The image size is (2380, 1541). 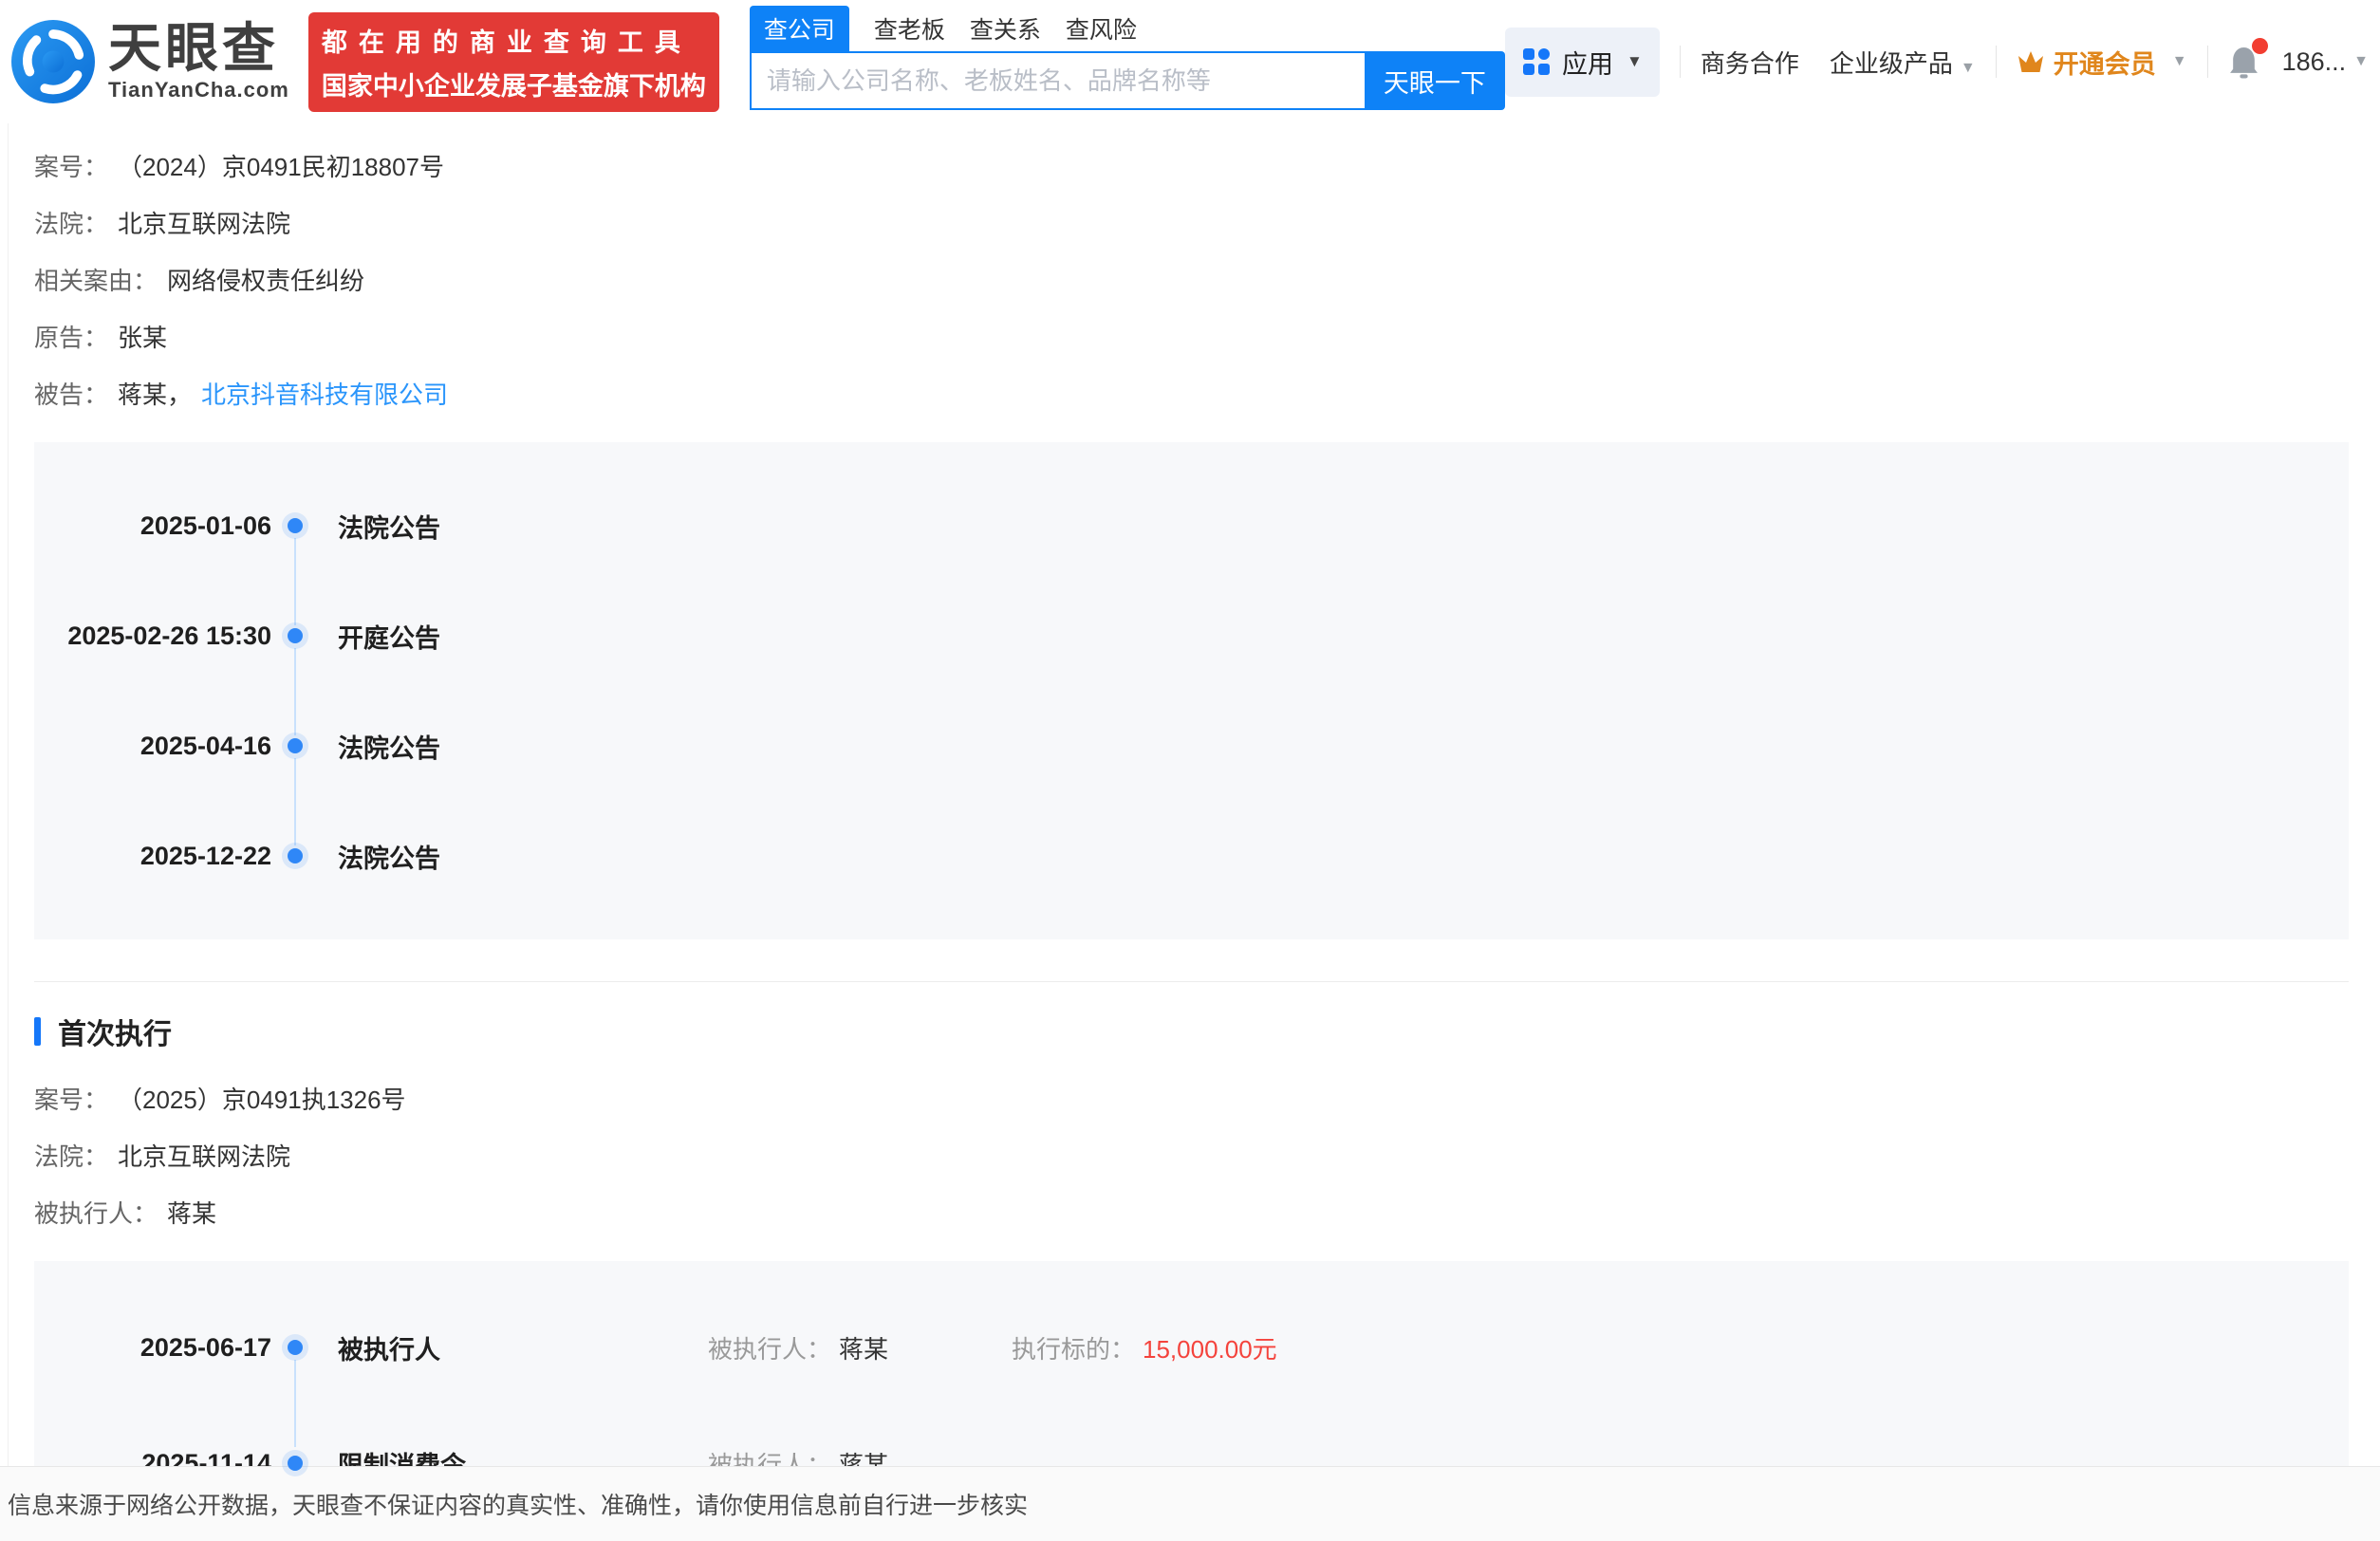 What do you see at coordinates (1191, 548) in the screenshot?
I see `timeline-item: 2025-01-06 法院公告` at bounding box center [1191, 548].